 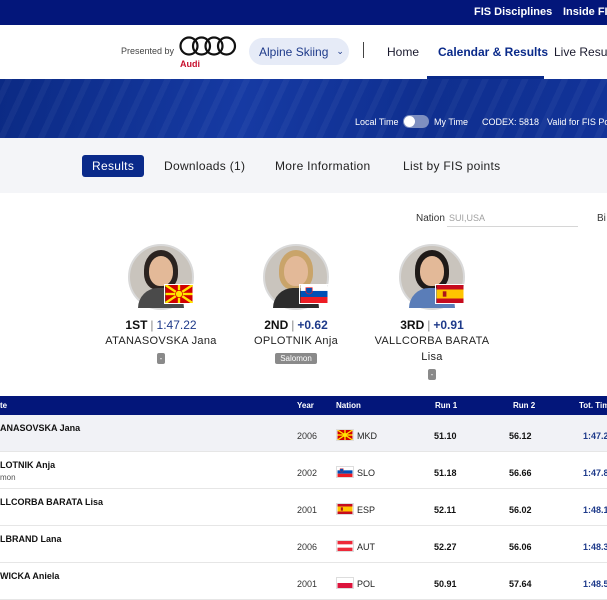 I want to click on nav-divider, so click(x=363, y=50).